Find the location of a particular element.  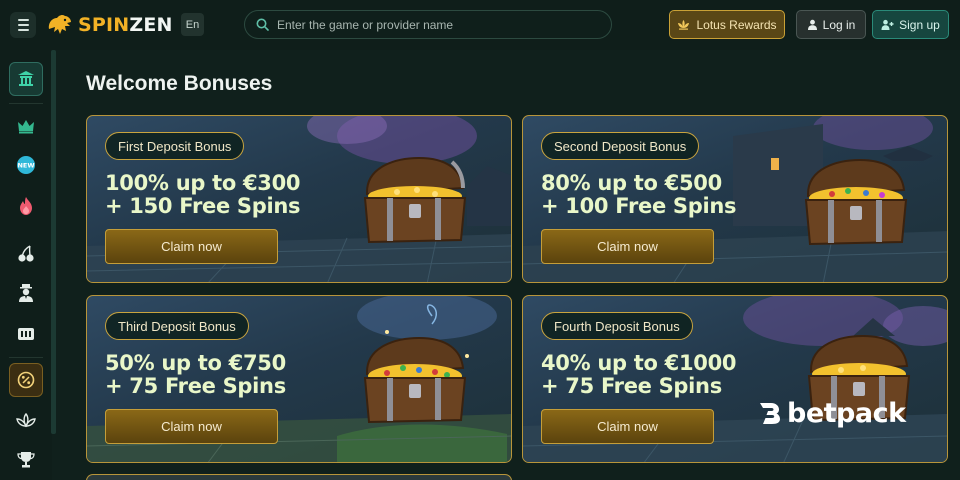

user-icon is located at coordinates (812, 24).